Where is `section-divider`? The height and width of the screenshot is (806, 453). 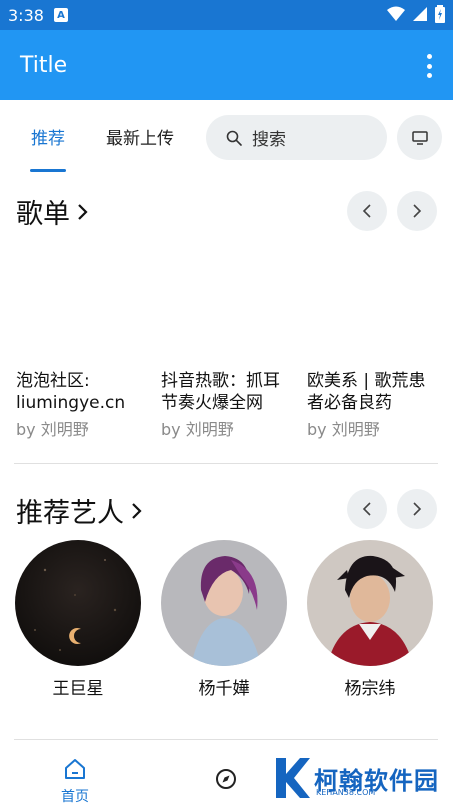
section-divider is located at coordinates (226, 463).